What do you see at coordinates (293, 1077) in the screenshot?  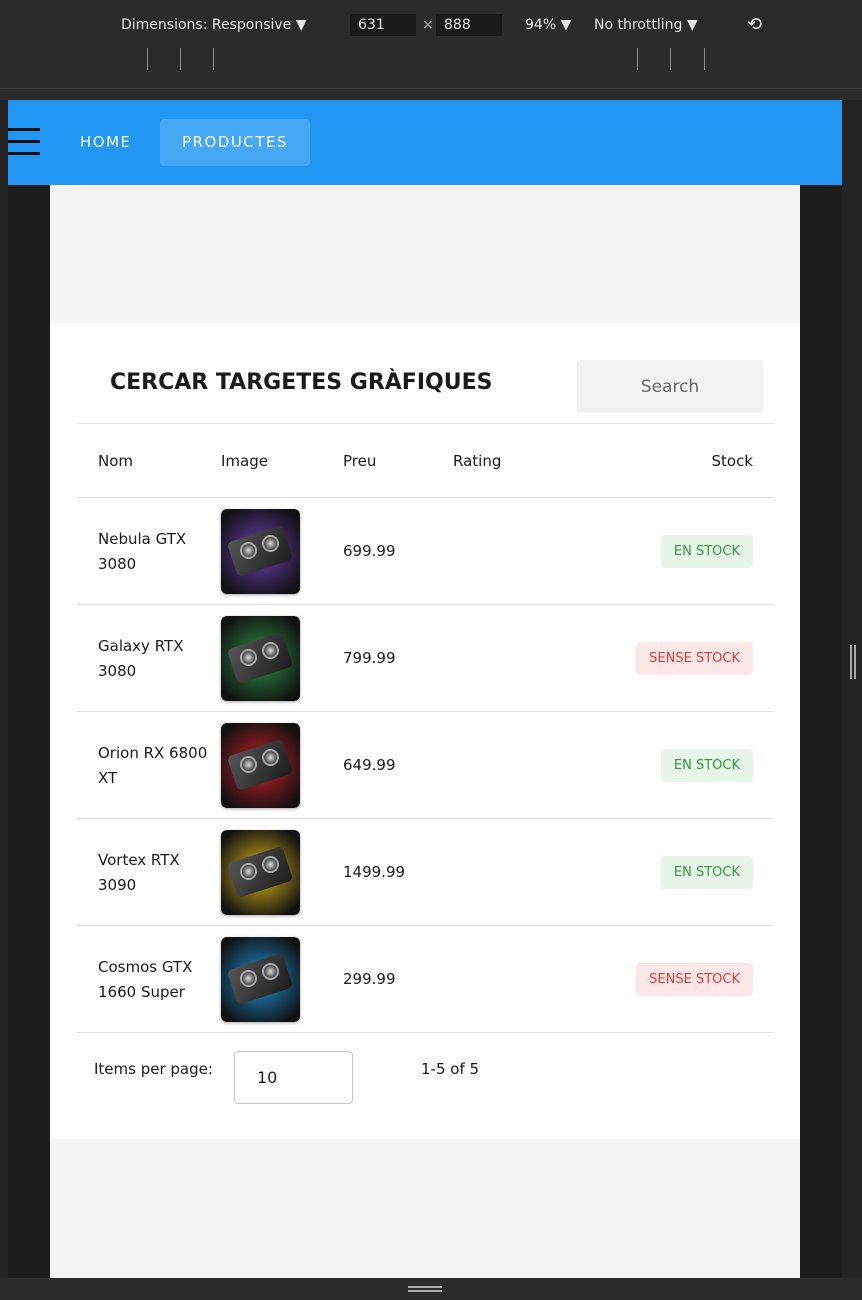 I see `items-per-page-select: 10` at bounding box center [293, 1077].